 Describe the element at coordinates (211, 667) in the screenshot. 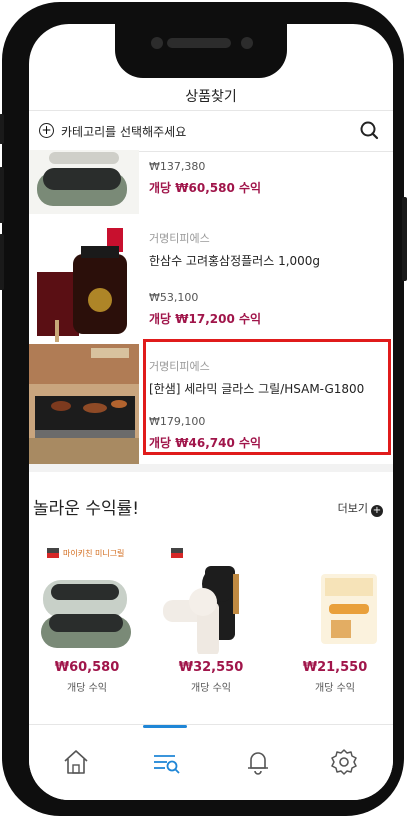

I see `product-card-price: ₩32,550` at that location.